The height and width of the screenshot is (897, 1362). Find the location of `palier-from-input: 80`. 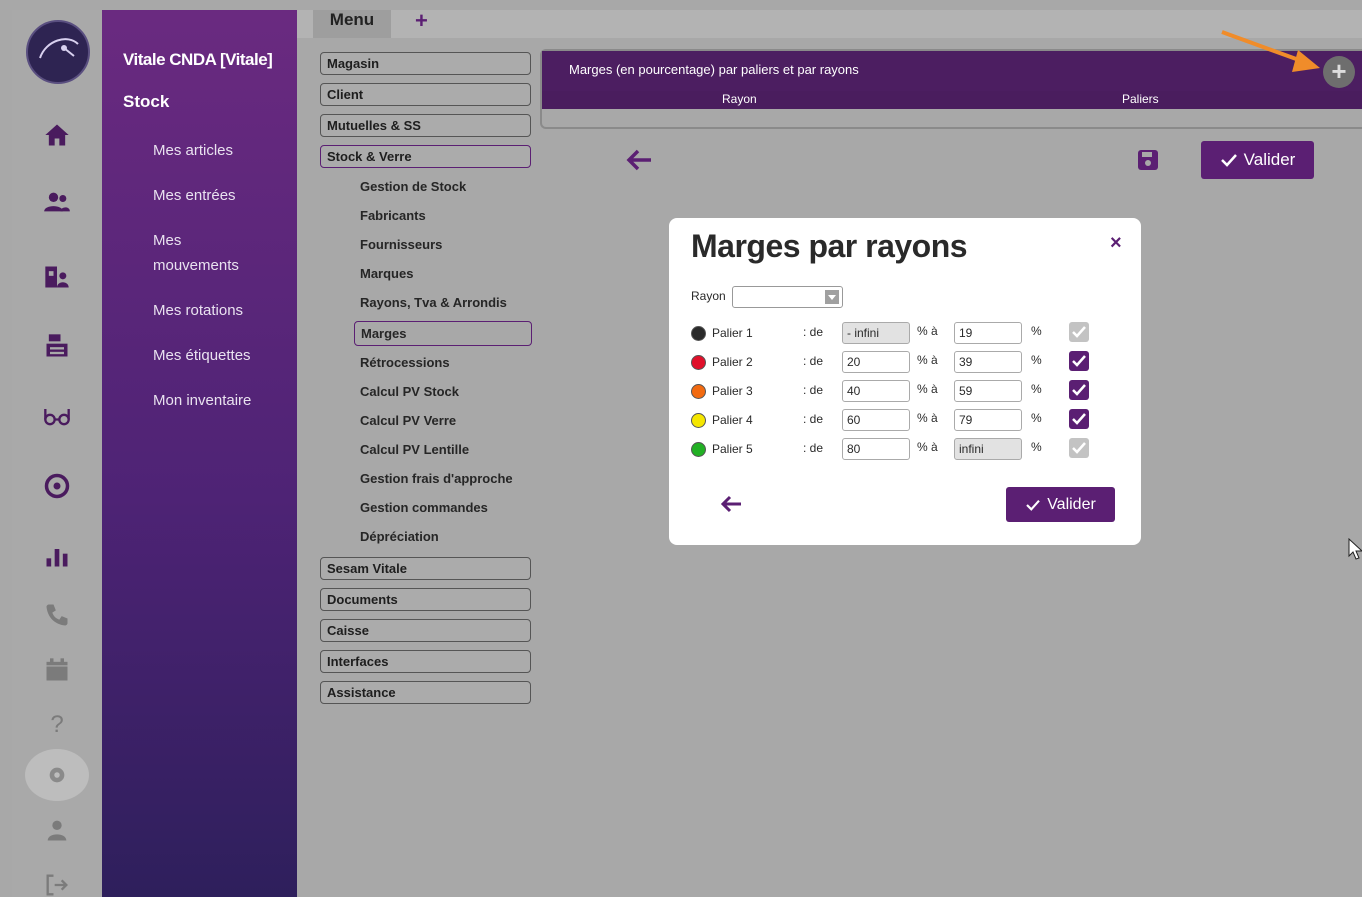

palier-from-input: 80 is located at coordinates (876, 449).